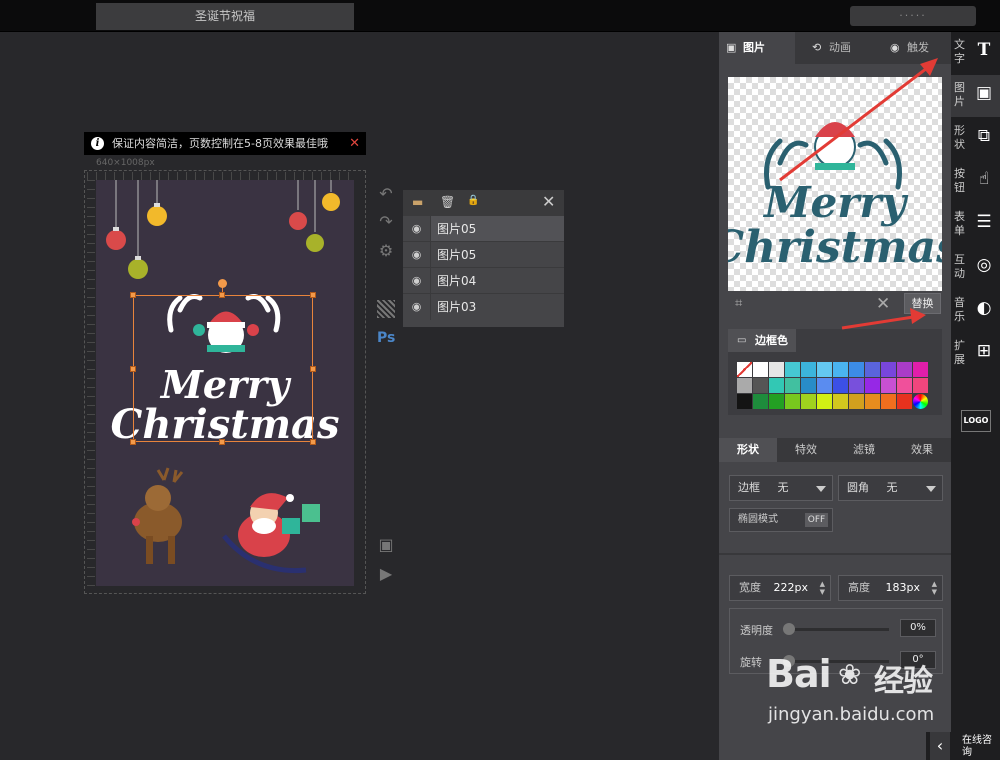  I want to click on width-value: 222px, so click(791, 588).